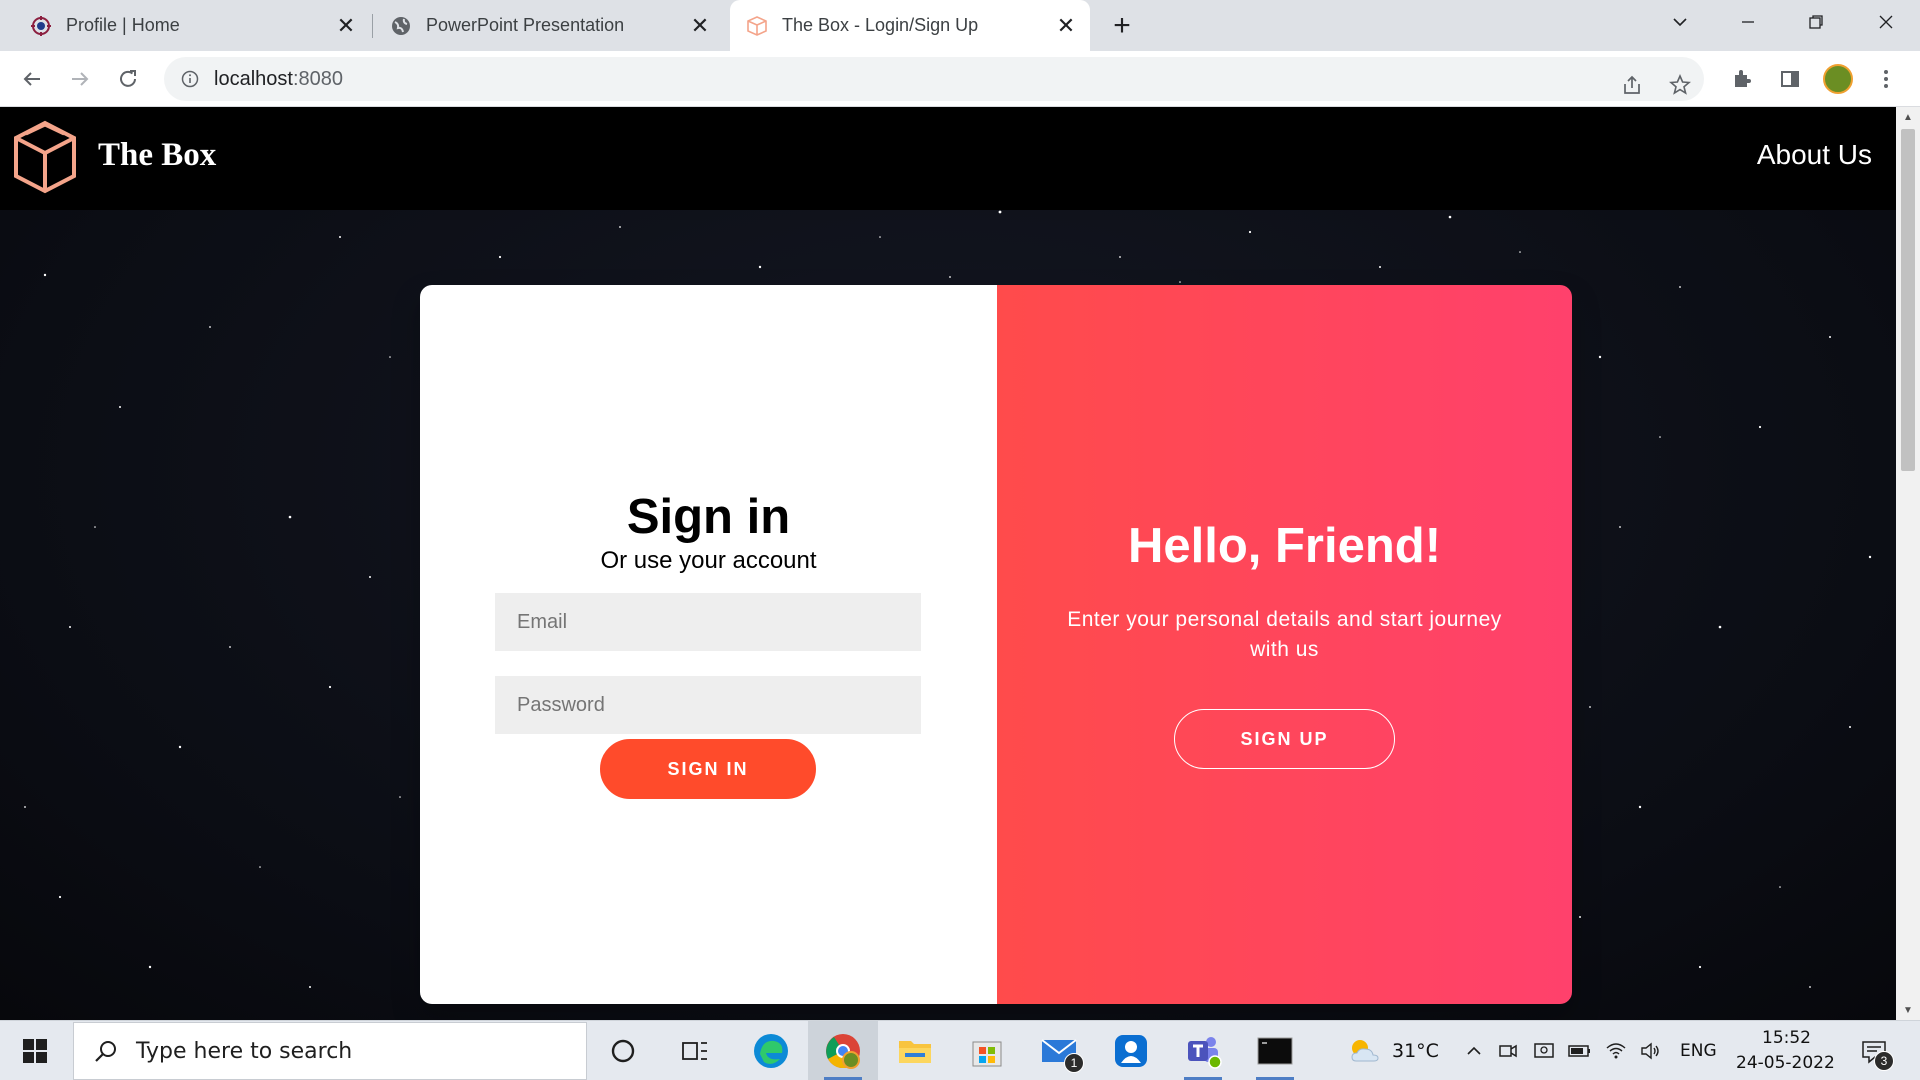 The height and width of the screenshot is (1080, 1920). Describe the element at coordinates (1908, 117) in the screenshot. I see `scroll-up-icon: ▲` at that location.